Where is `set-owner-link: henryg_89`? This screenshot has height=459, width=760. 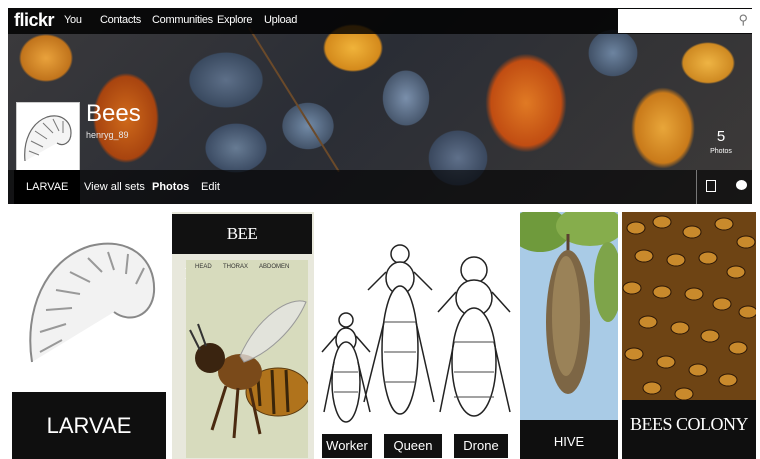
set-owner-link: henryg_89 is located at coordinates (107, 135).